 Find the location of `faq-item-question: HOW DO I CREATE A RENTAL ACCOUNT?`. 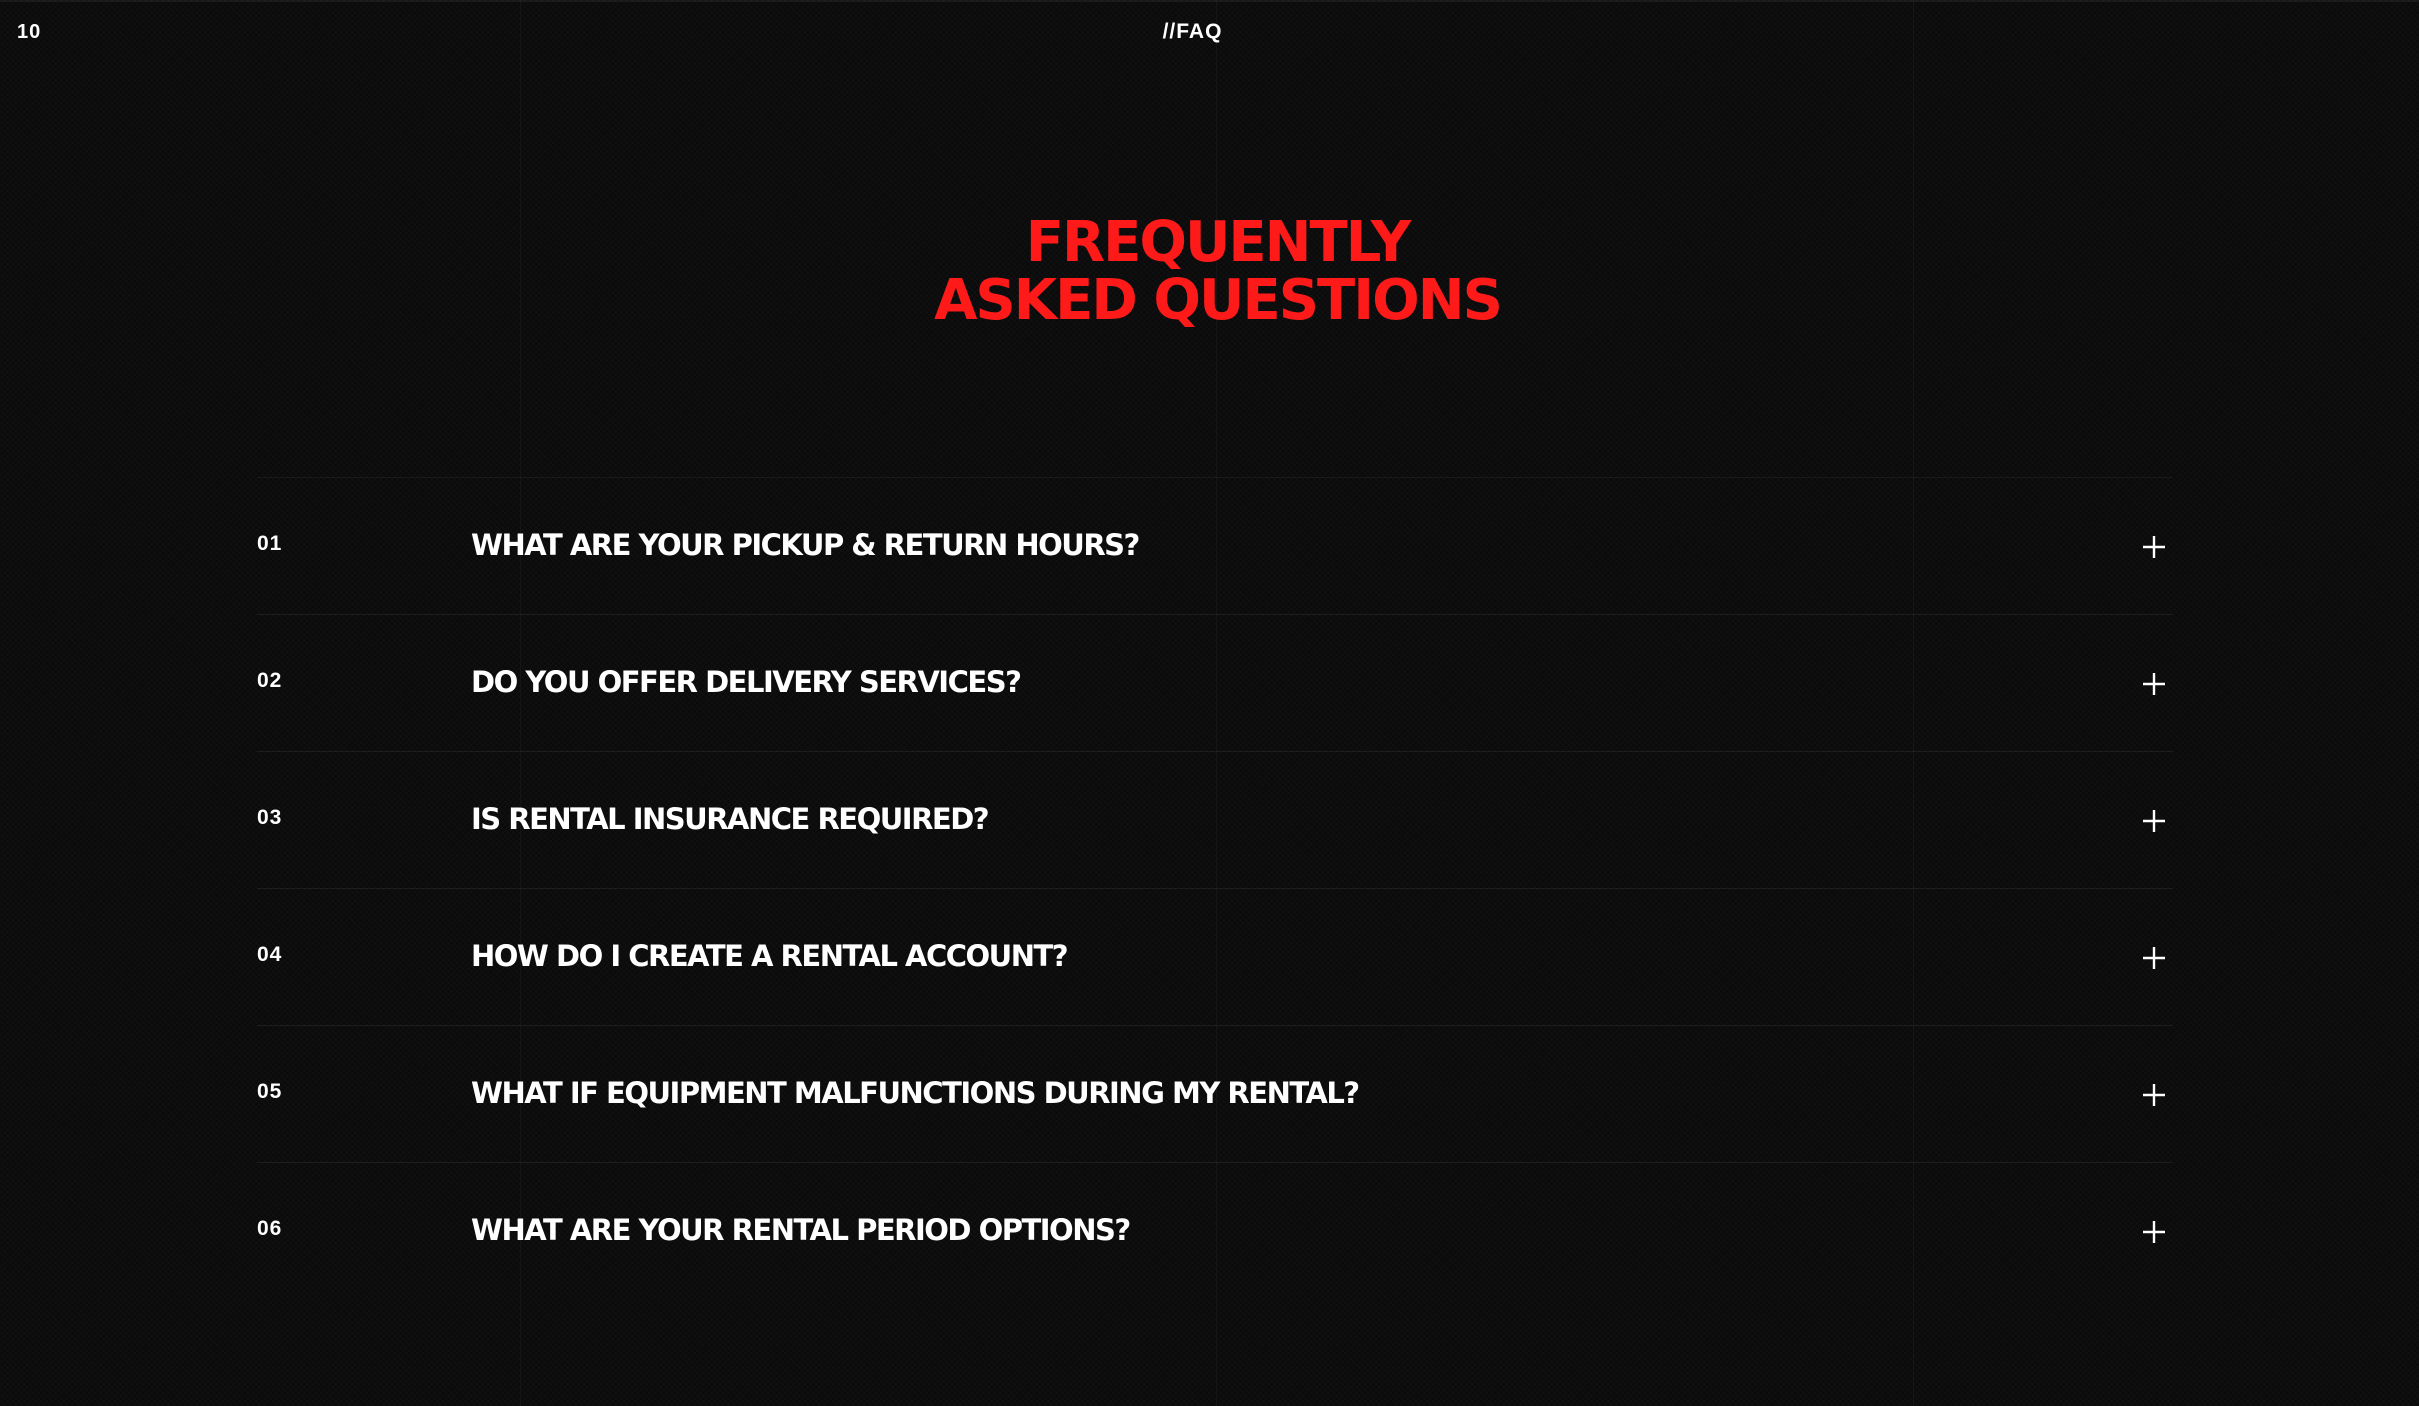

faq-item-question: HOW DO I CREATE A RENTAL ACCOUNT? is located at coordinates (770, 956).